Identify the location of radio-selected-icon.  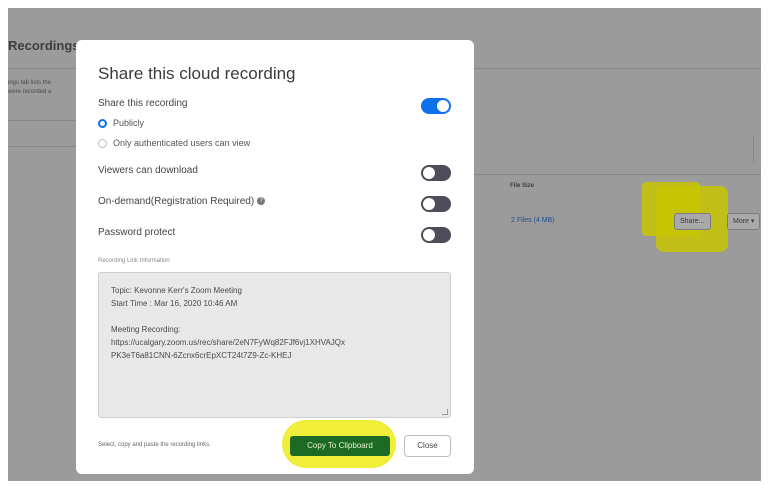
(102, 123).